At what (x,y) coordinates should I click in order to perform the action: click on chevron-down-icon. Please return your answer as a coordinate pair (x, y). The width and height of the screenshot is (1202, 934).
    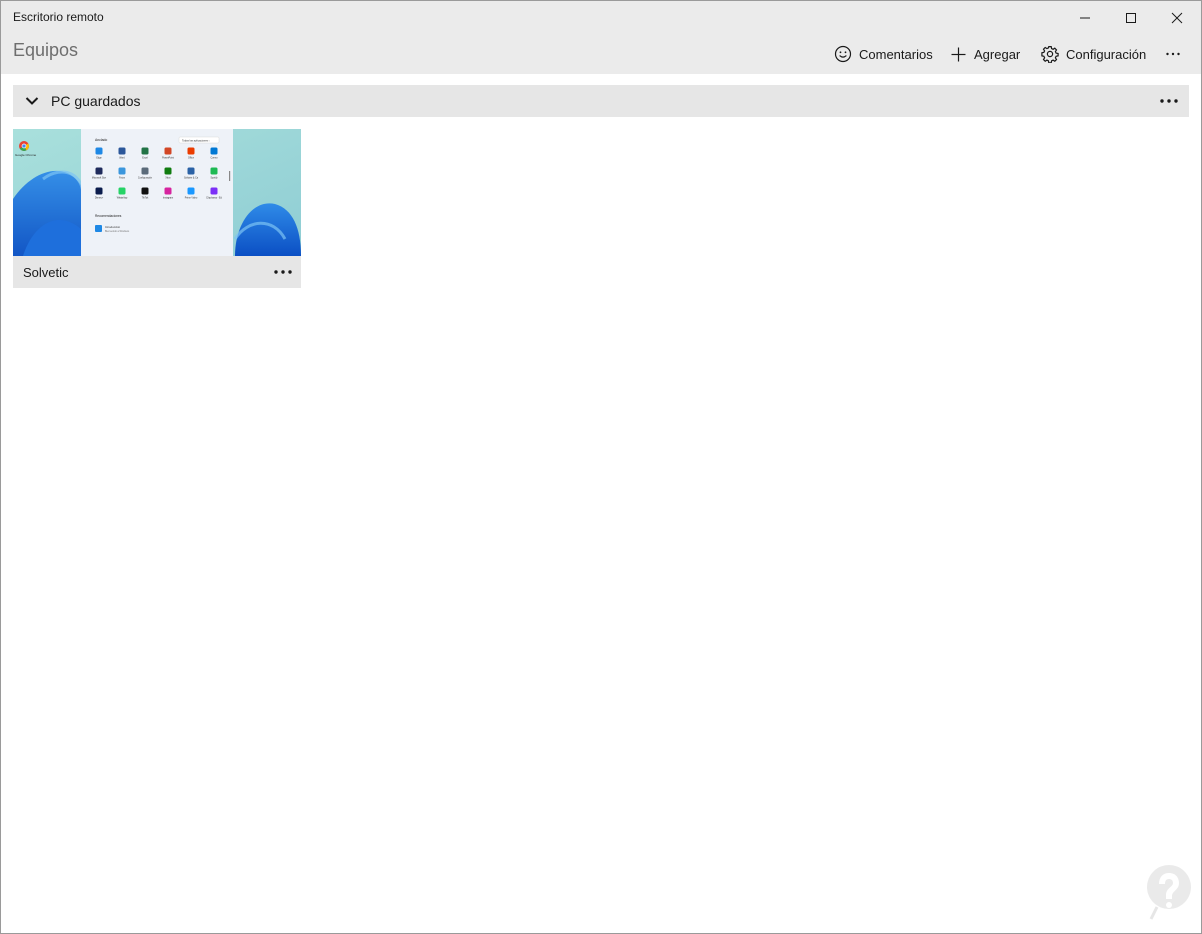
    Looking at the image, I should click on (32, 101).